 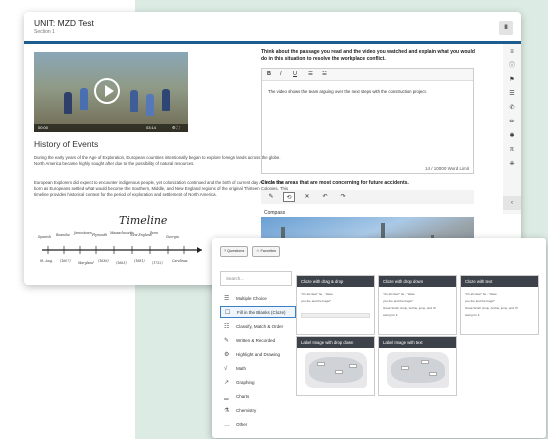 What do you see at coordinates (388, 301) in the screenshot?
I see `preview-text: you the` at bounding box center [388, 301].